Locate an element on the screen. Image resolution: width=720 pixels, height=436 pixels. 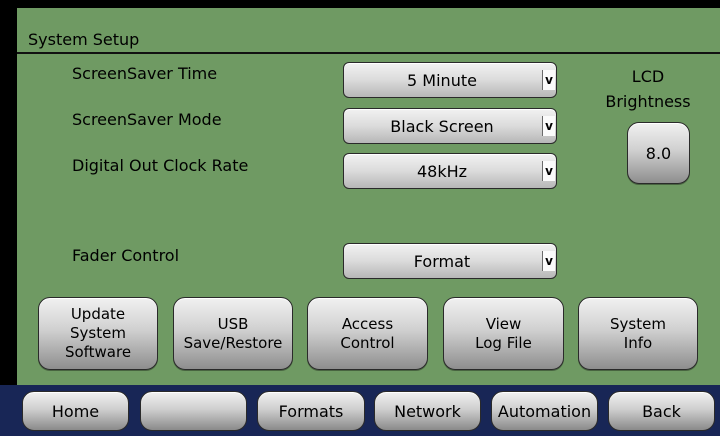
nav-automation-button: Automation is located at coordinates (544, 411).